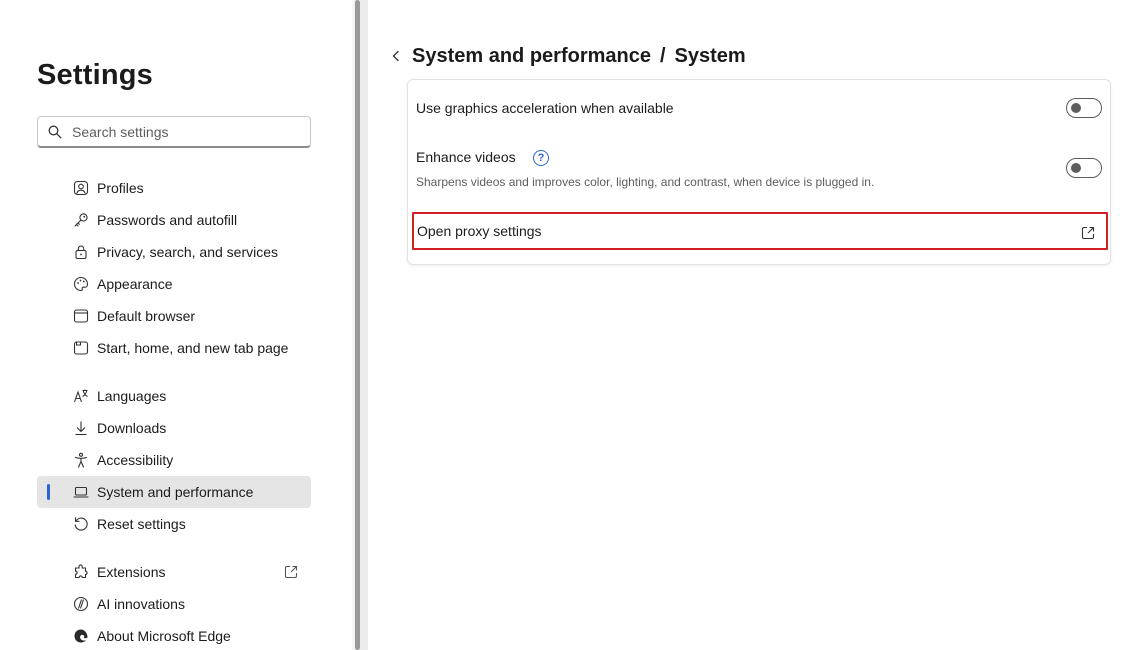 The image size is (1137, 650). What do you see at coordinates (81, 284) in the screenshot?
I see `palette-icon` at bounding box center [81, 284].